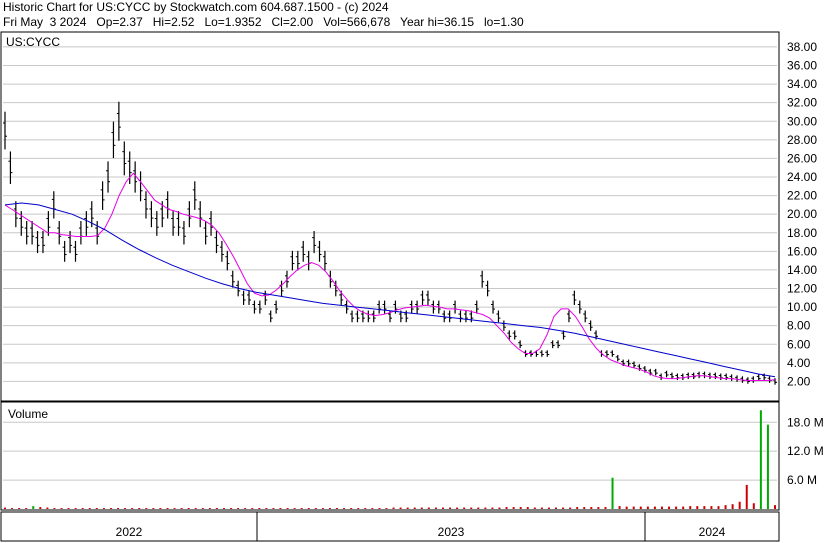 Image resolution: width=830 pixels, height=543 pixels. I want to click on volume-panel-title: Volume, so click(28, 414).